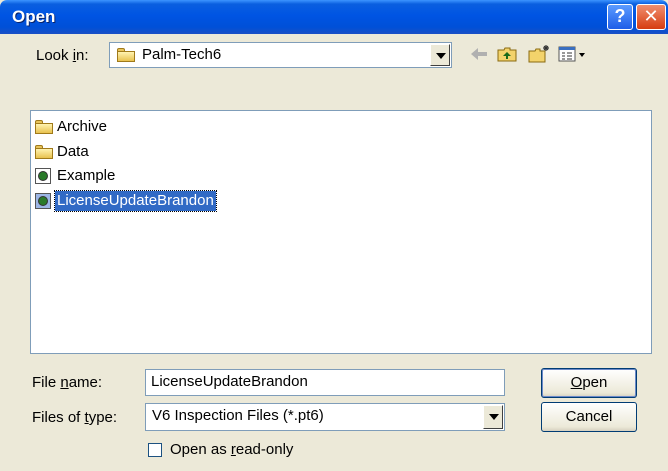  I want to click on back-arrow-icon, so click(479, 54).